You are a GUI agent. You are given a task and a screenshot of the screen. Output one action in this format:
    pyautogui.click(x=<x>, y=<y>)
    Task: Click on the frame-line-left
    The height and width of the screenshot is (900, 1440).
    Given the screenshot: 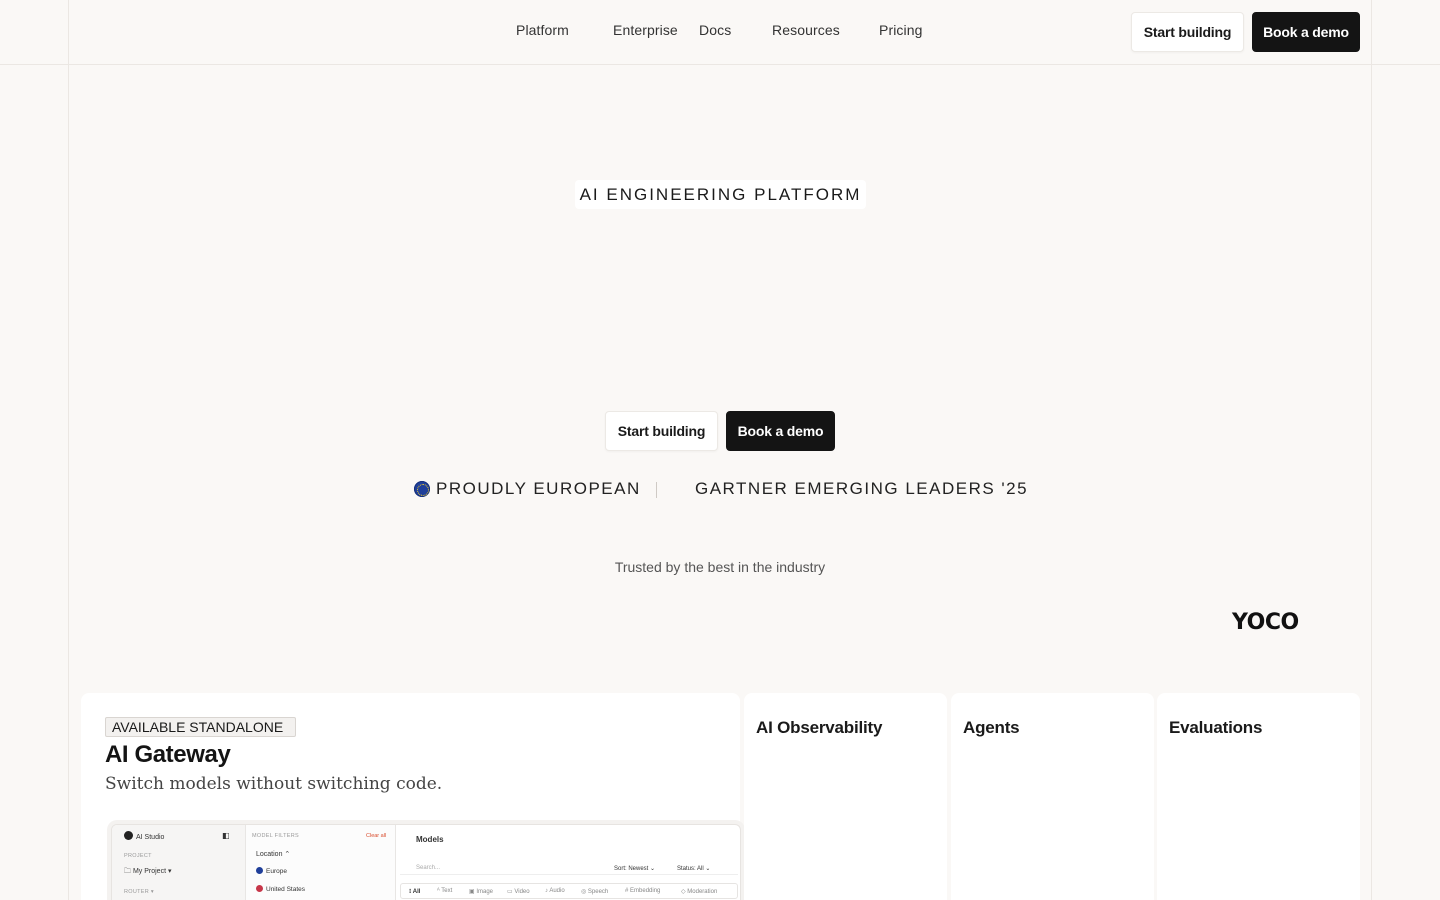 What is the action you would take?
    pyautogui.click(x=68, y=450)
    